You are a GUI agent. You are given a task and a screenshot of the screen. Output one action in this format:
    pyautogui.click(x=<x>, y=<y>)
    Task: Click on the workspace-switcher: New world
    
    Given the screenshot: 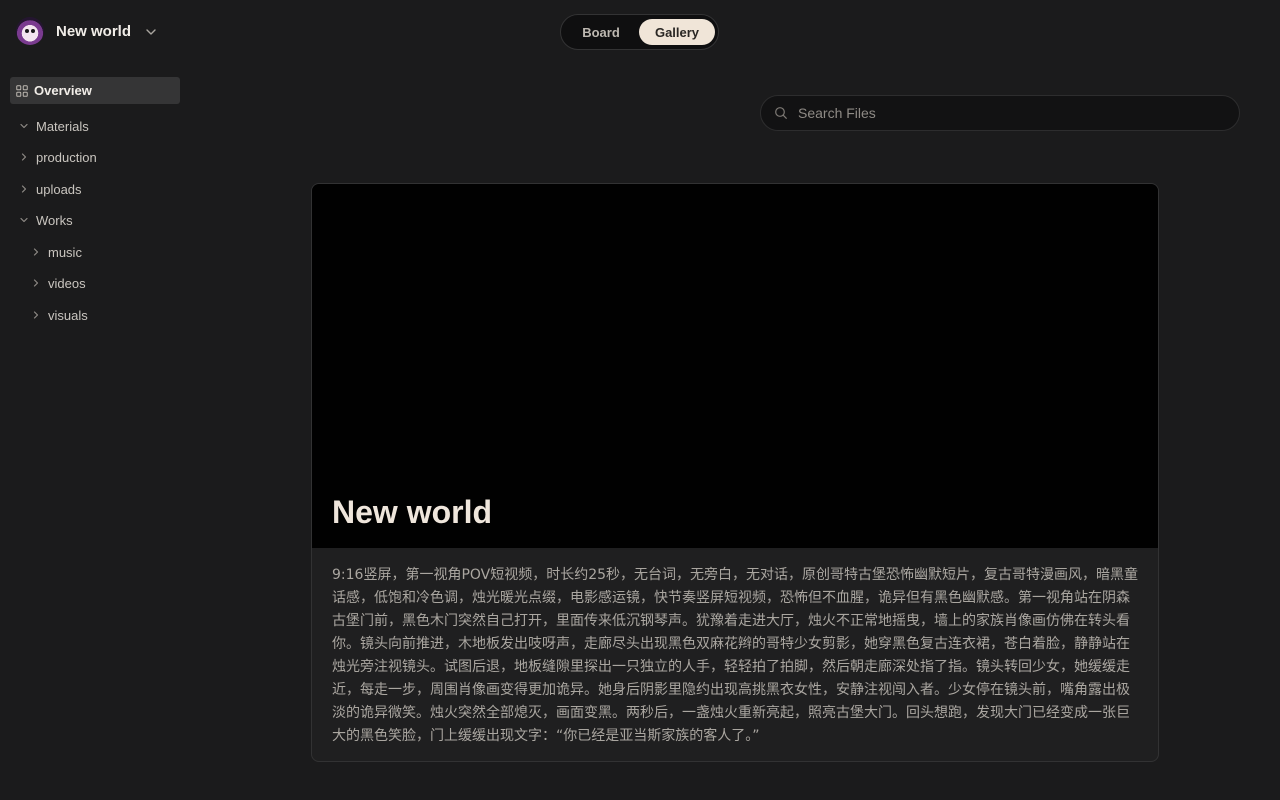 What is the action you would take?
    pyautogui.click(x=95, y=31)
    